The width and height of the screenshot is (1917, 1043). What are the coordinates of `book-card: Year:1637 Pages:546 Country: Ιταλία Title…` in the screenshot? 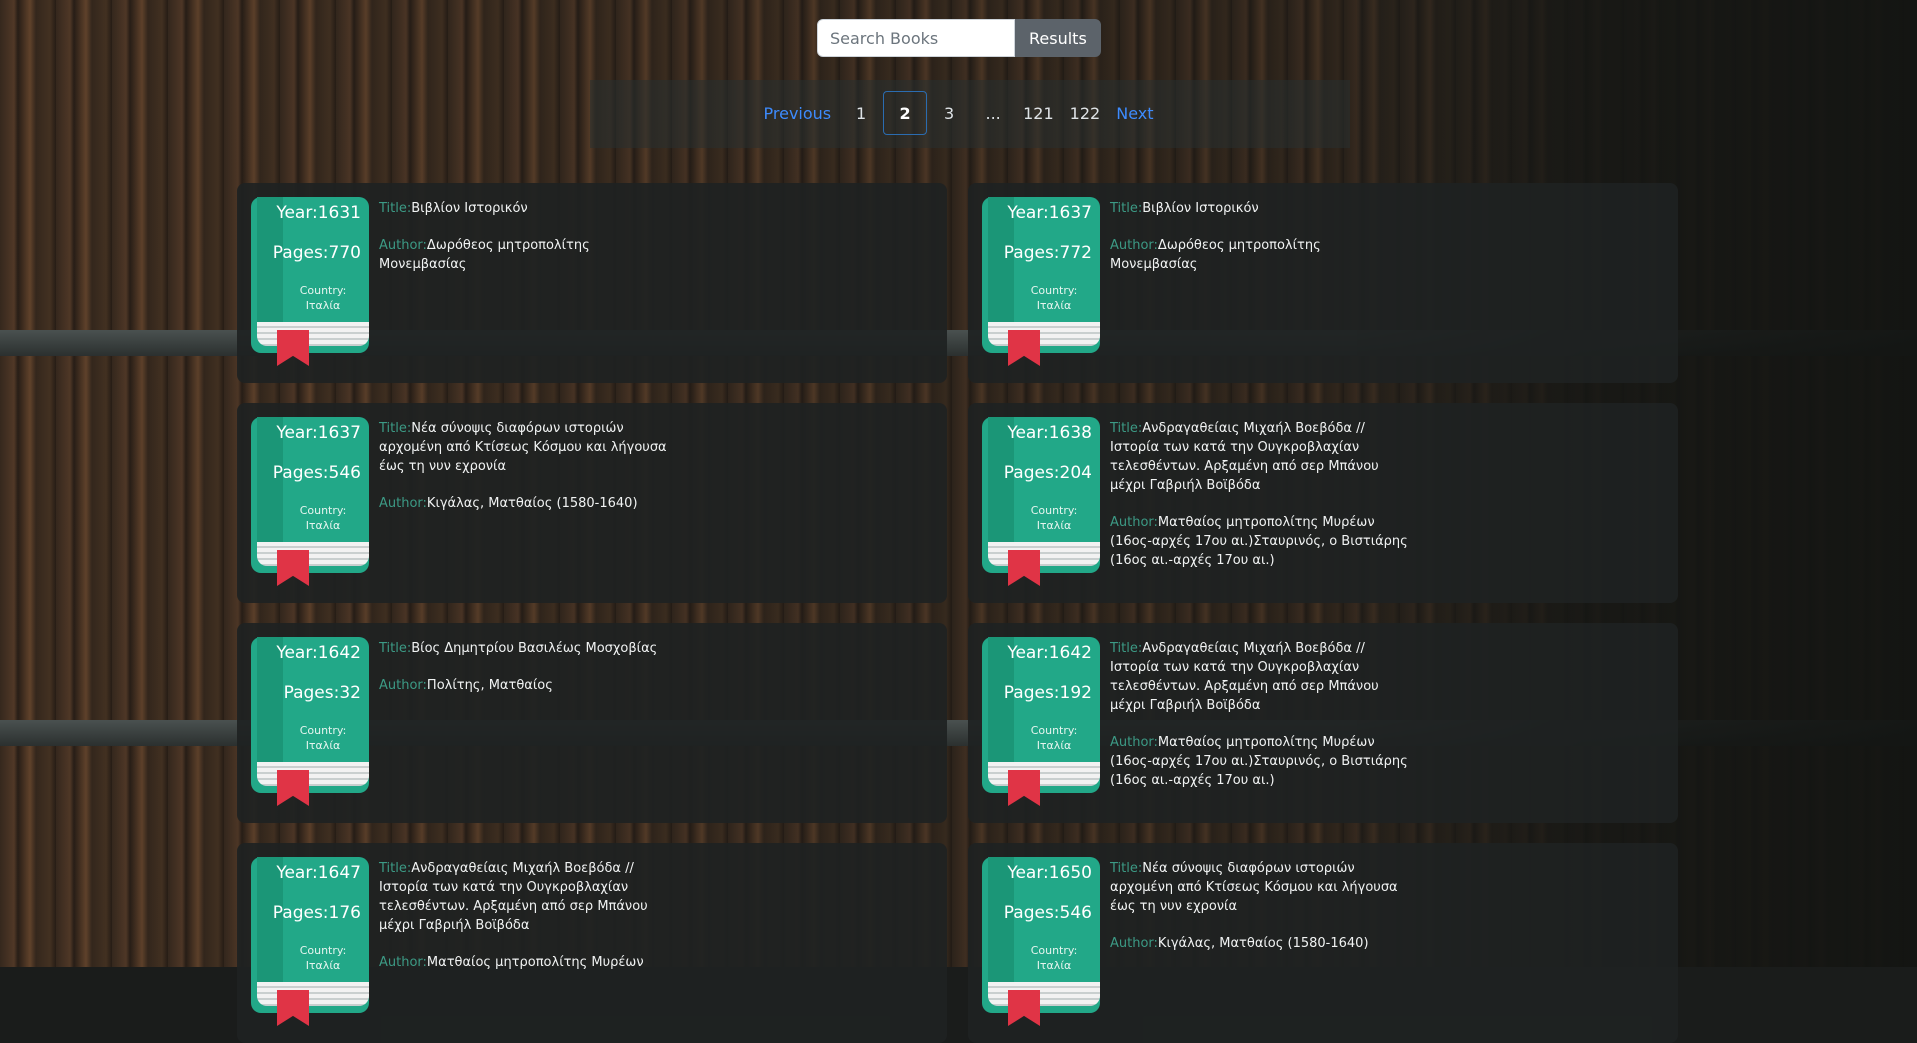 It's located at (592, 503).